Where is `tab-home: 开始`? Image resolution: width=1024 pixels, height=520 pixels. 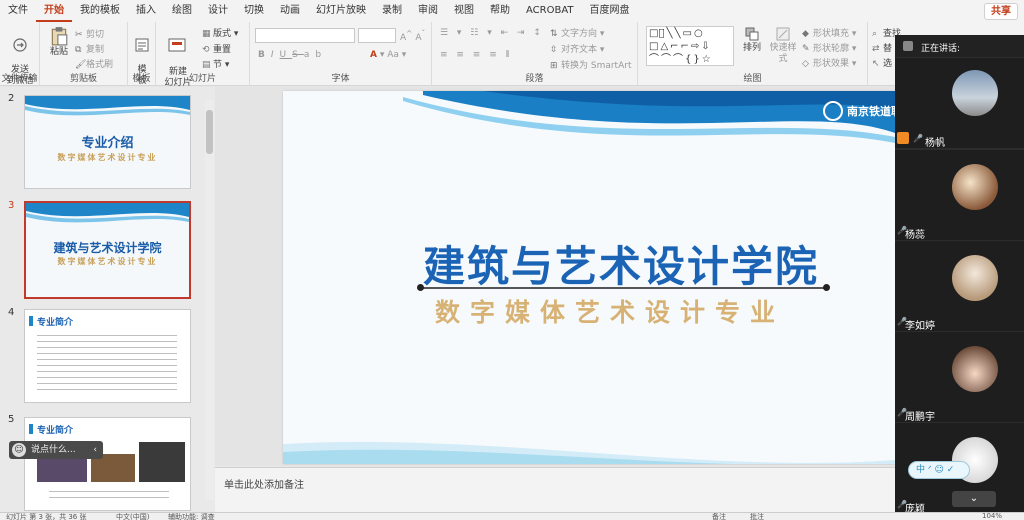 tab-home: 开始 is located at coordinates (54, 11).